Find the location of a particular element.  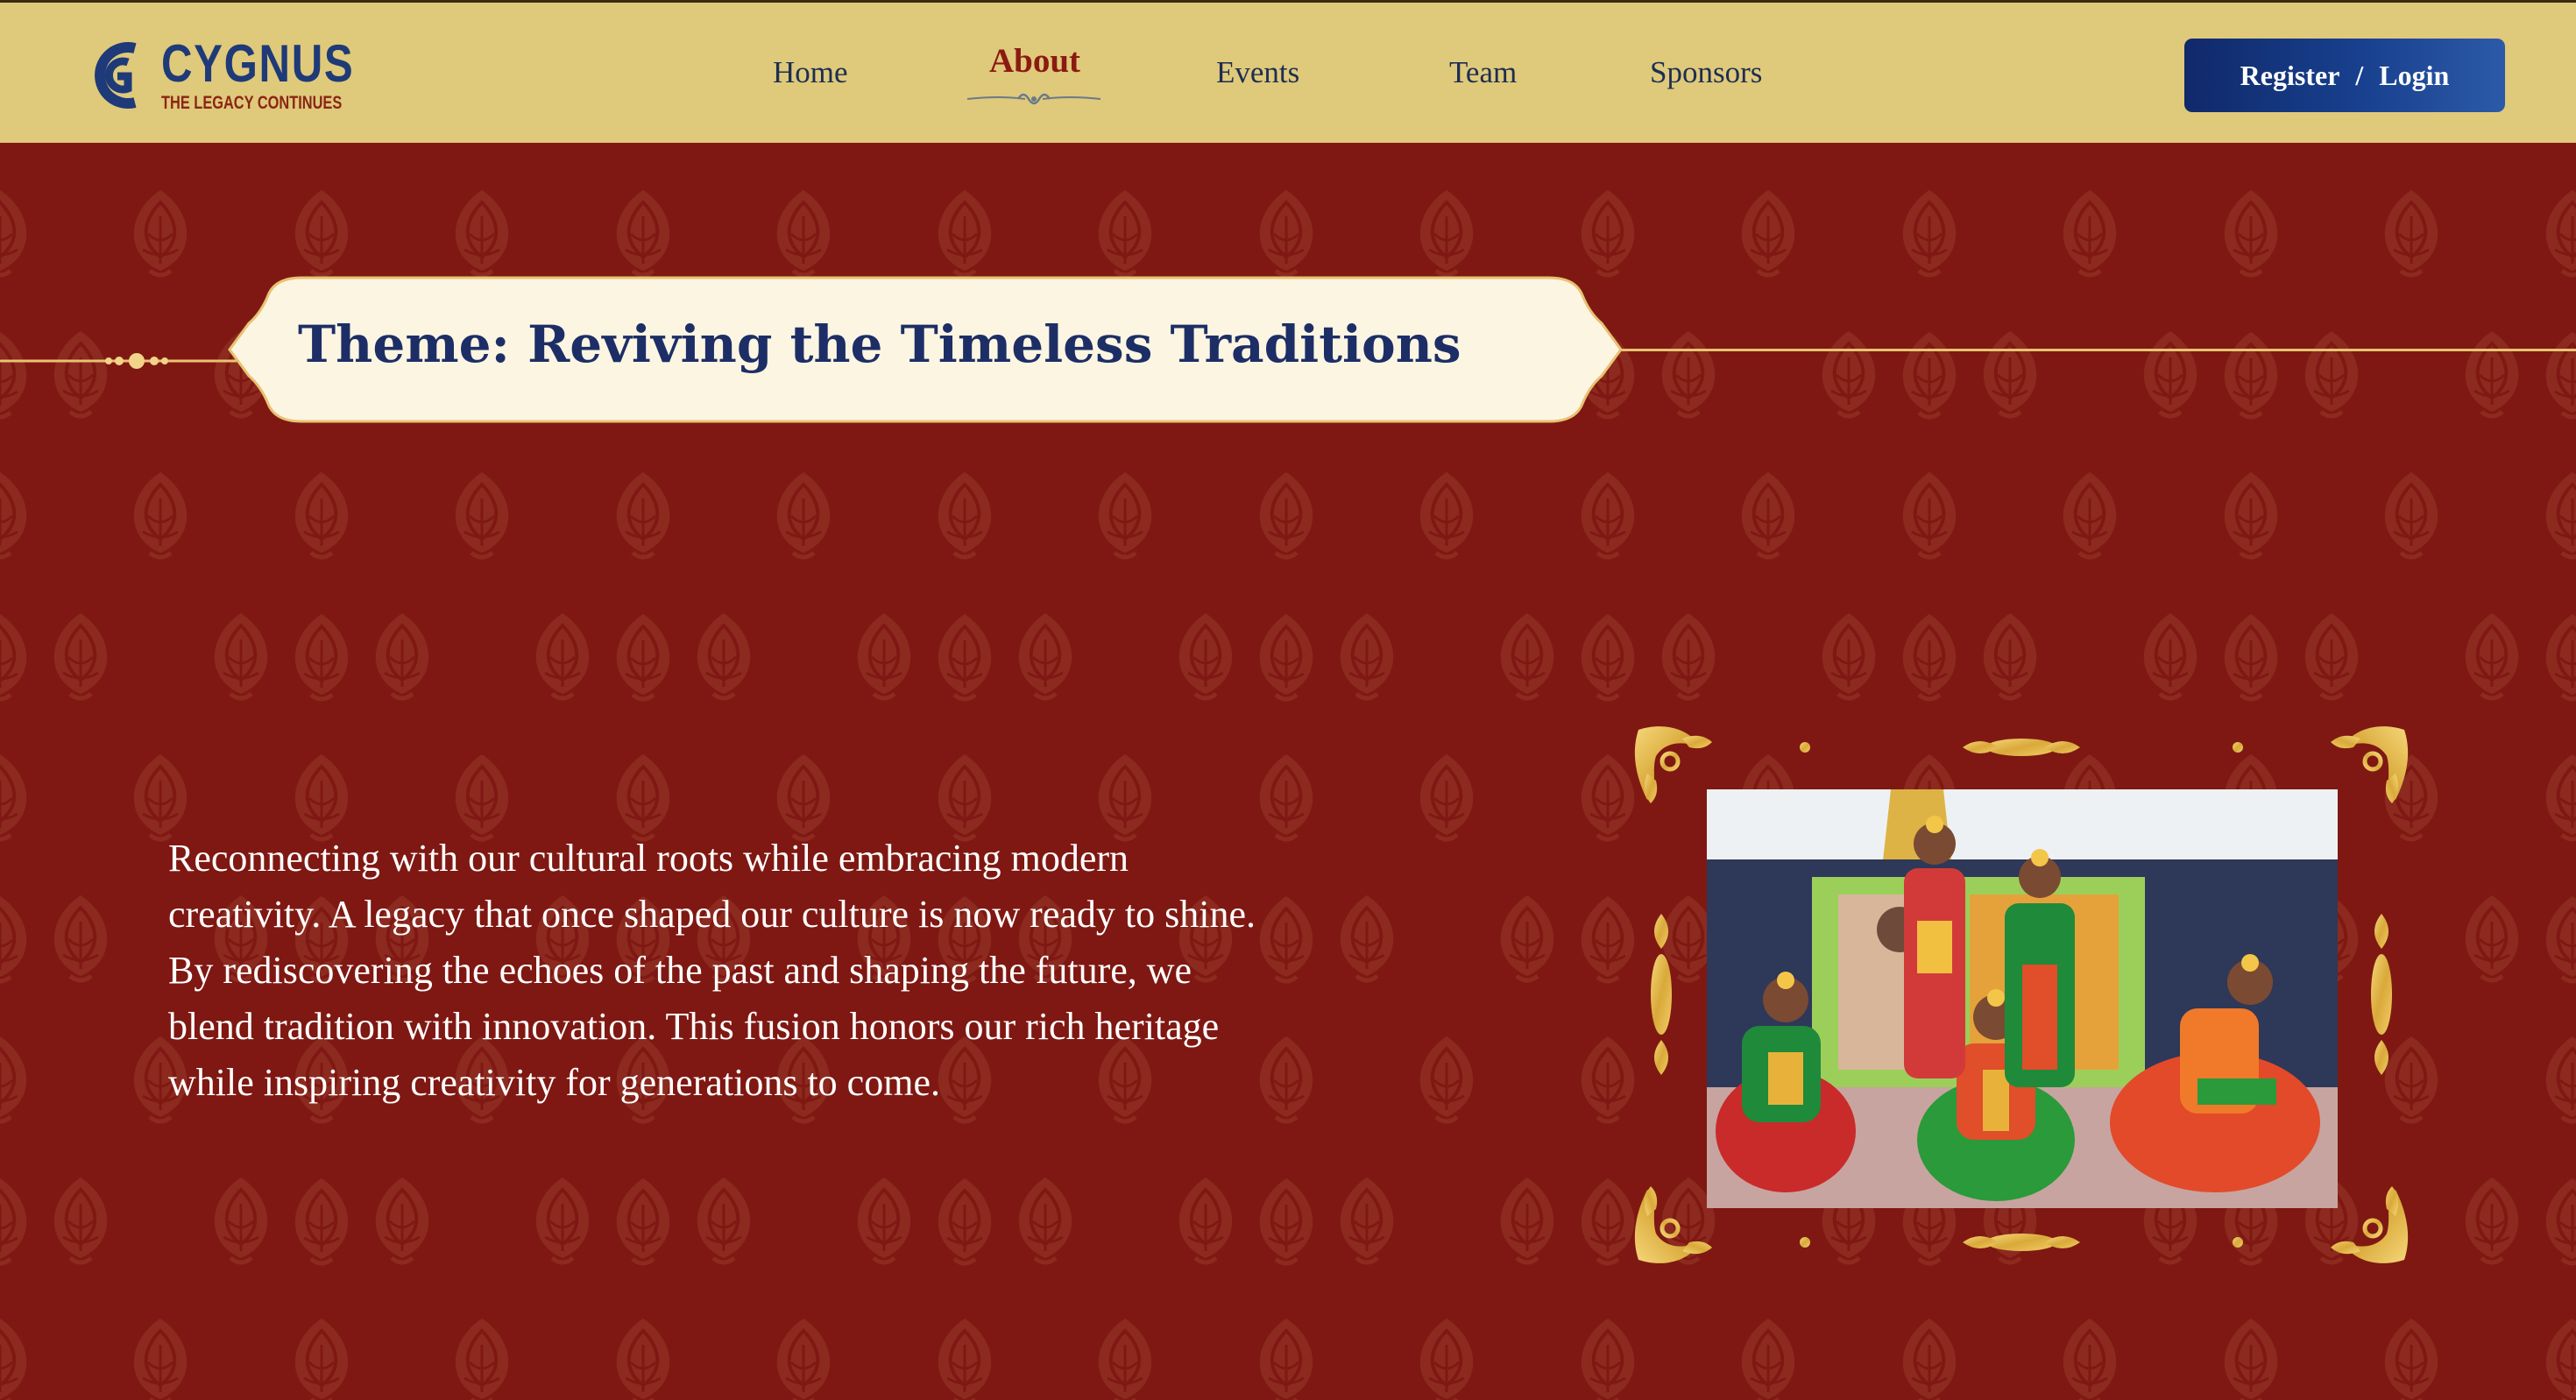

nav-about: About is located at coordinates (1034, 61).